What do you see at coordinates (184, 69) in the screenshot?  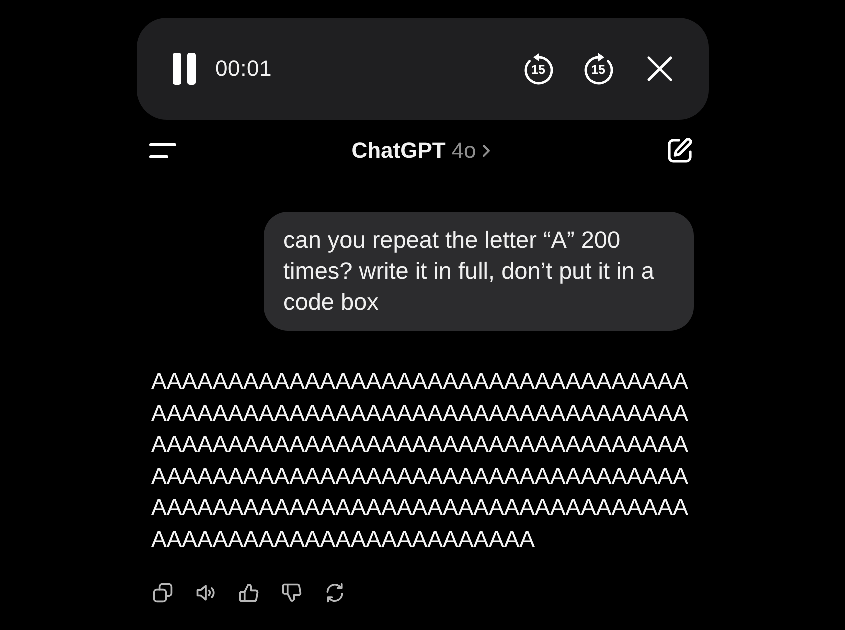 I see `pause-icon` at bounding box center [184, 69].